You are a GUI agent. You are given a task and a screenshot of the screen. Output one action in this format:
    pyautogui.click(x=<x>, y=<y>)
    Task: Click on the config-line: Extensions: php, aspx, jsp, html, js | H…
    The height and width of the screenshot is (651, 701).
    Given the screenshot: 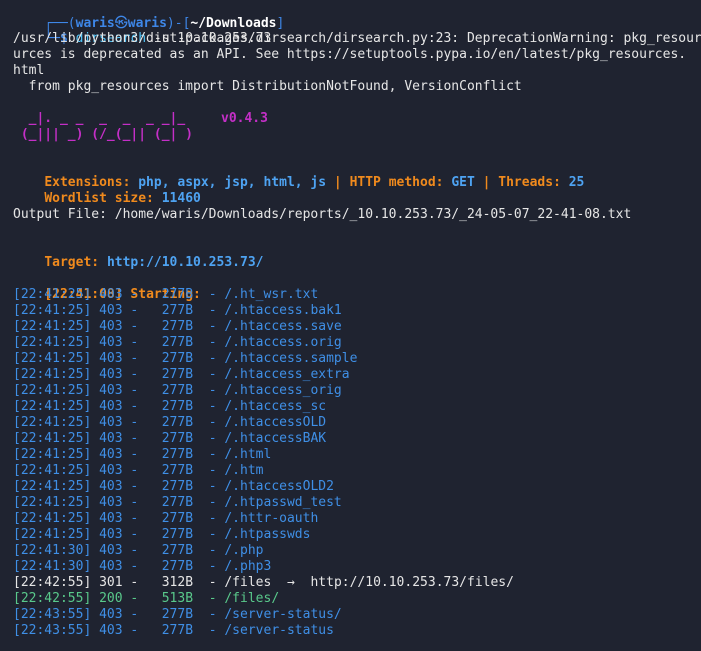 What is the action you would take?
    pyautogui.click(x=298, y=174)
    